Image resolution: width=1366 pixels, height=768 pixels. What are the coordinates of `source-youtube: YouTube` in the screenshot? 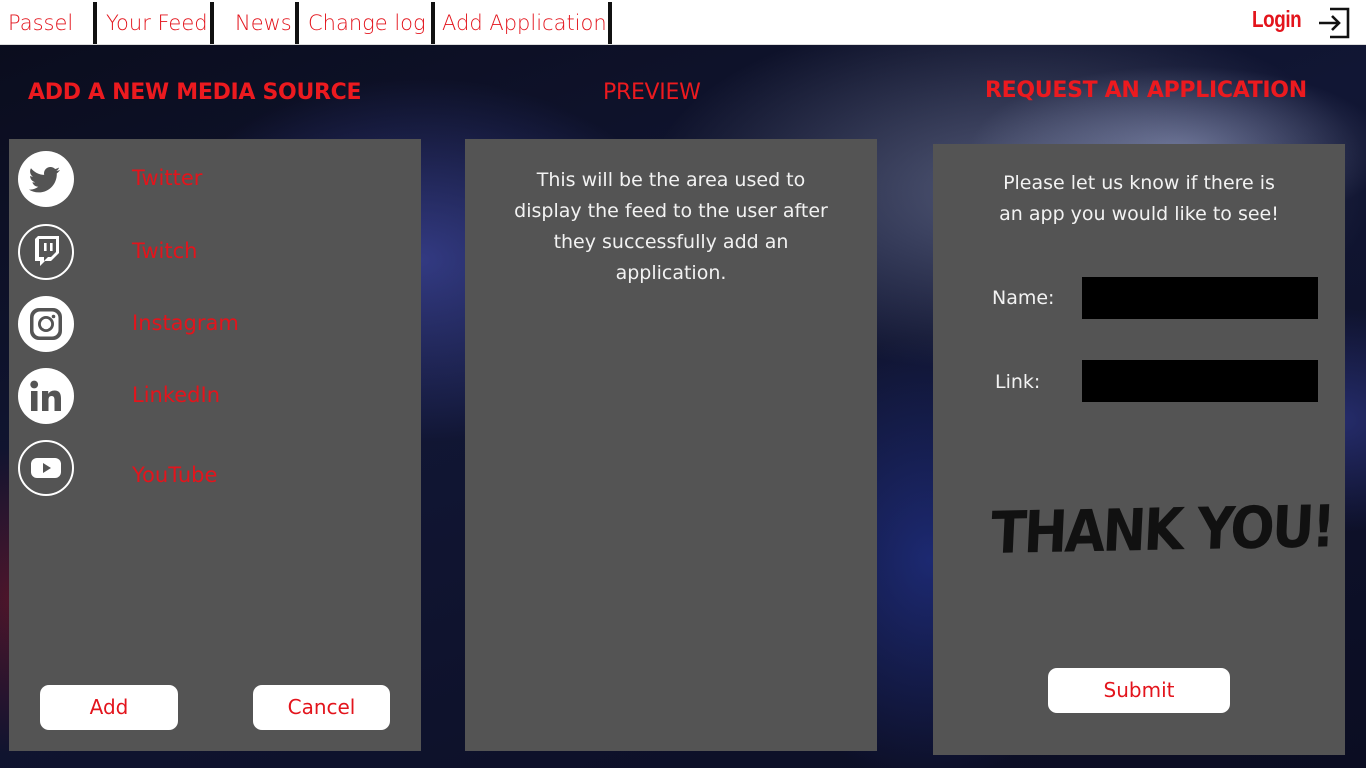 It's located at (208, 470).